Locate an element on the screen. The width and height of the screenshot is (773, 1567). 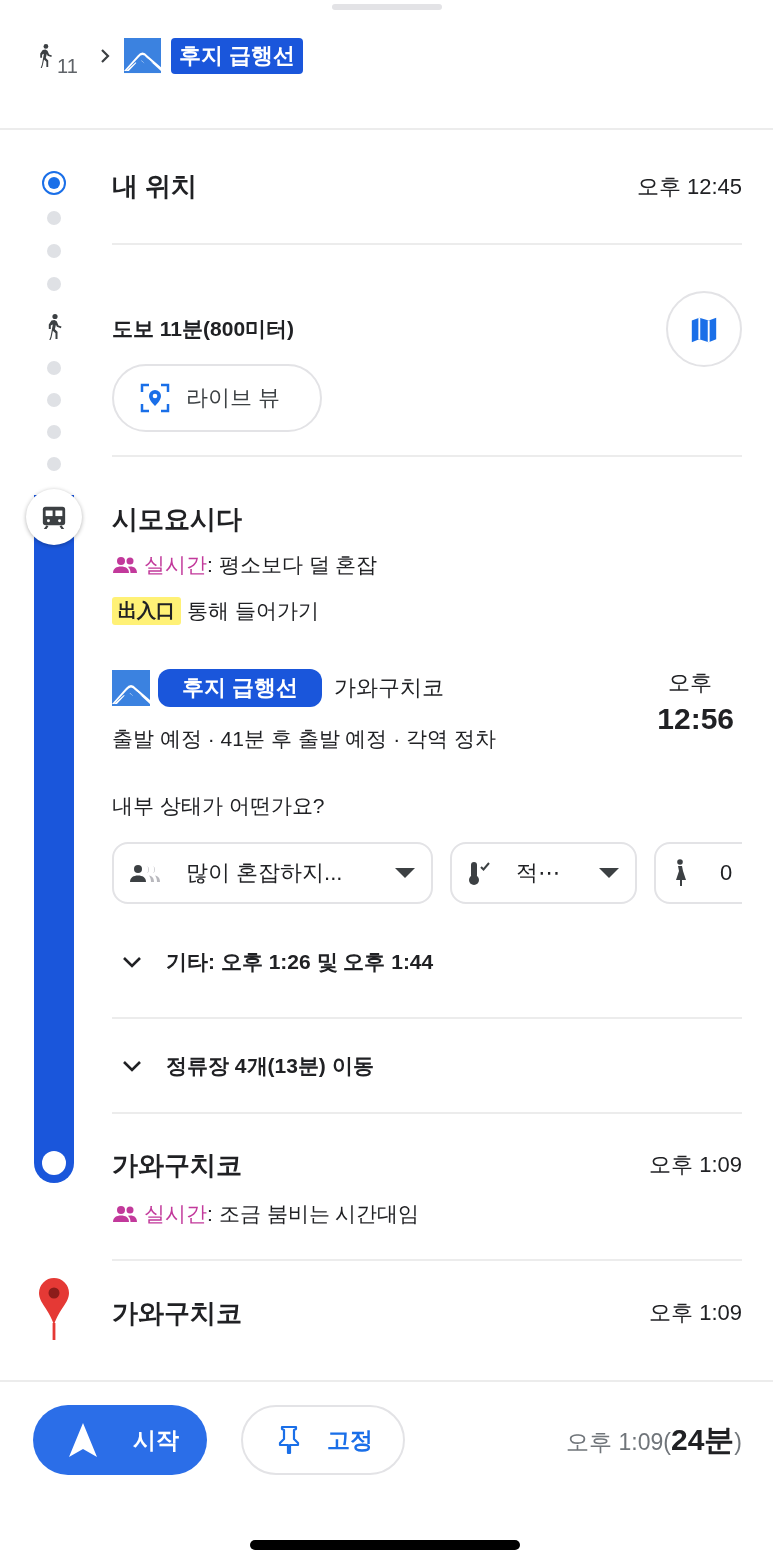
walk-info: 도보 11분(800미터) is located at coordinates (204, 329).